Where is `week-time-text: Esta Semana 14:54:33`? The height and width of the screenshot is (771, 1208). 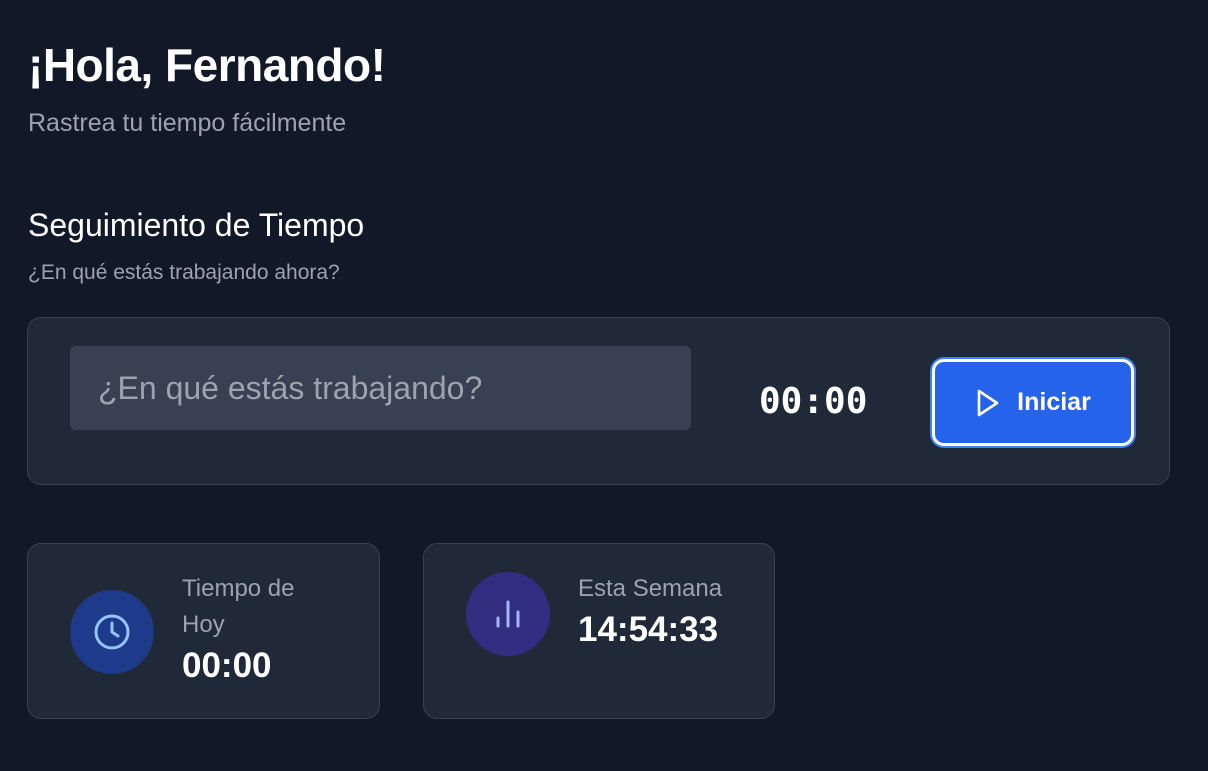
week-time-text: Esta Semana 14:54:33 is located at coordinates (668, 612).